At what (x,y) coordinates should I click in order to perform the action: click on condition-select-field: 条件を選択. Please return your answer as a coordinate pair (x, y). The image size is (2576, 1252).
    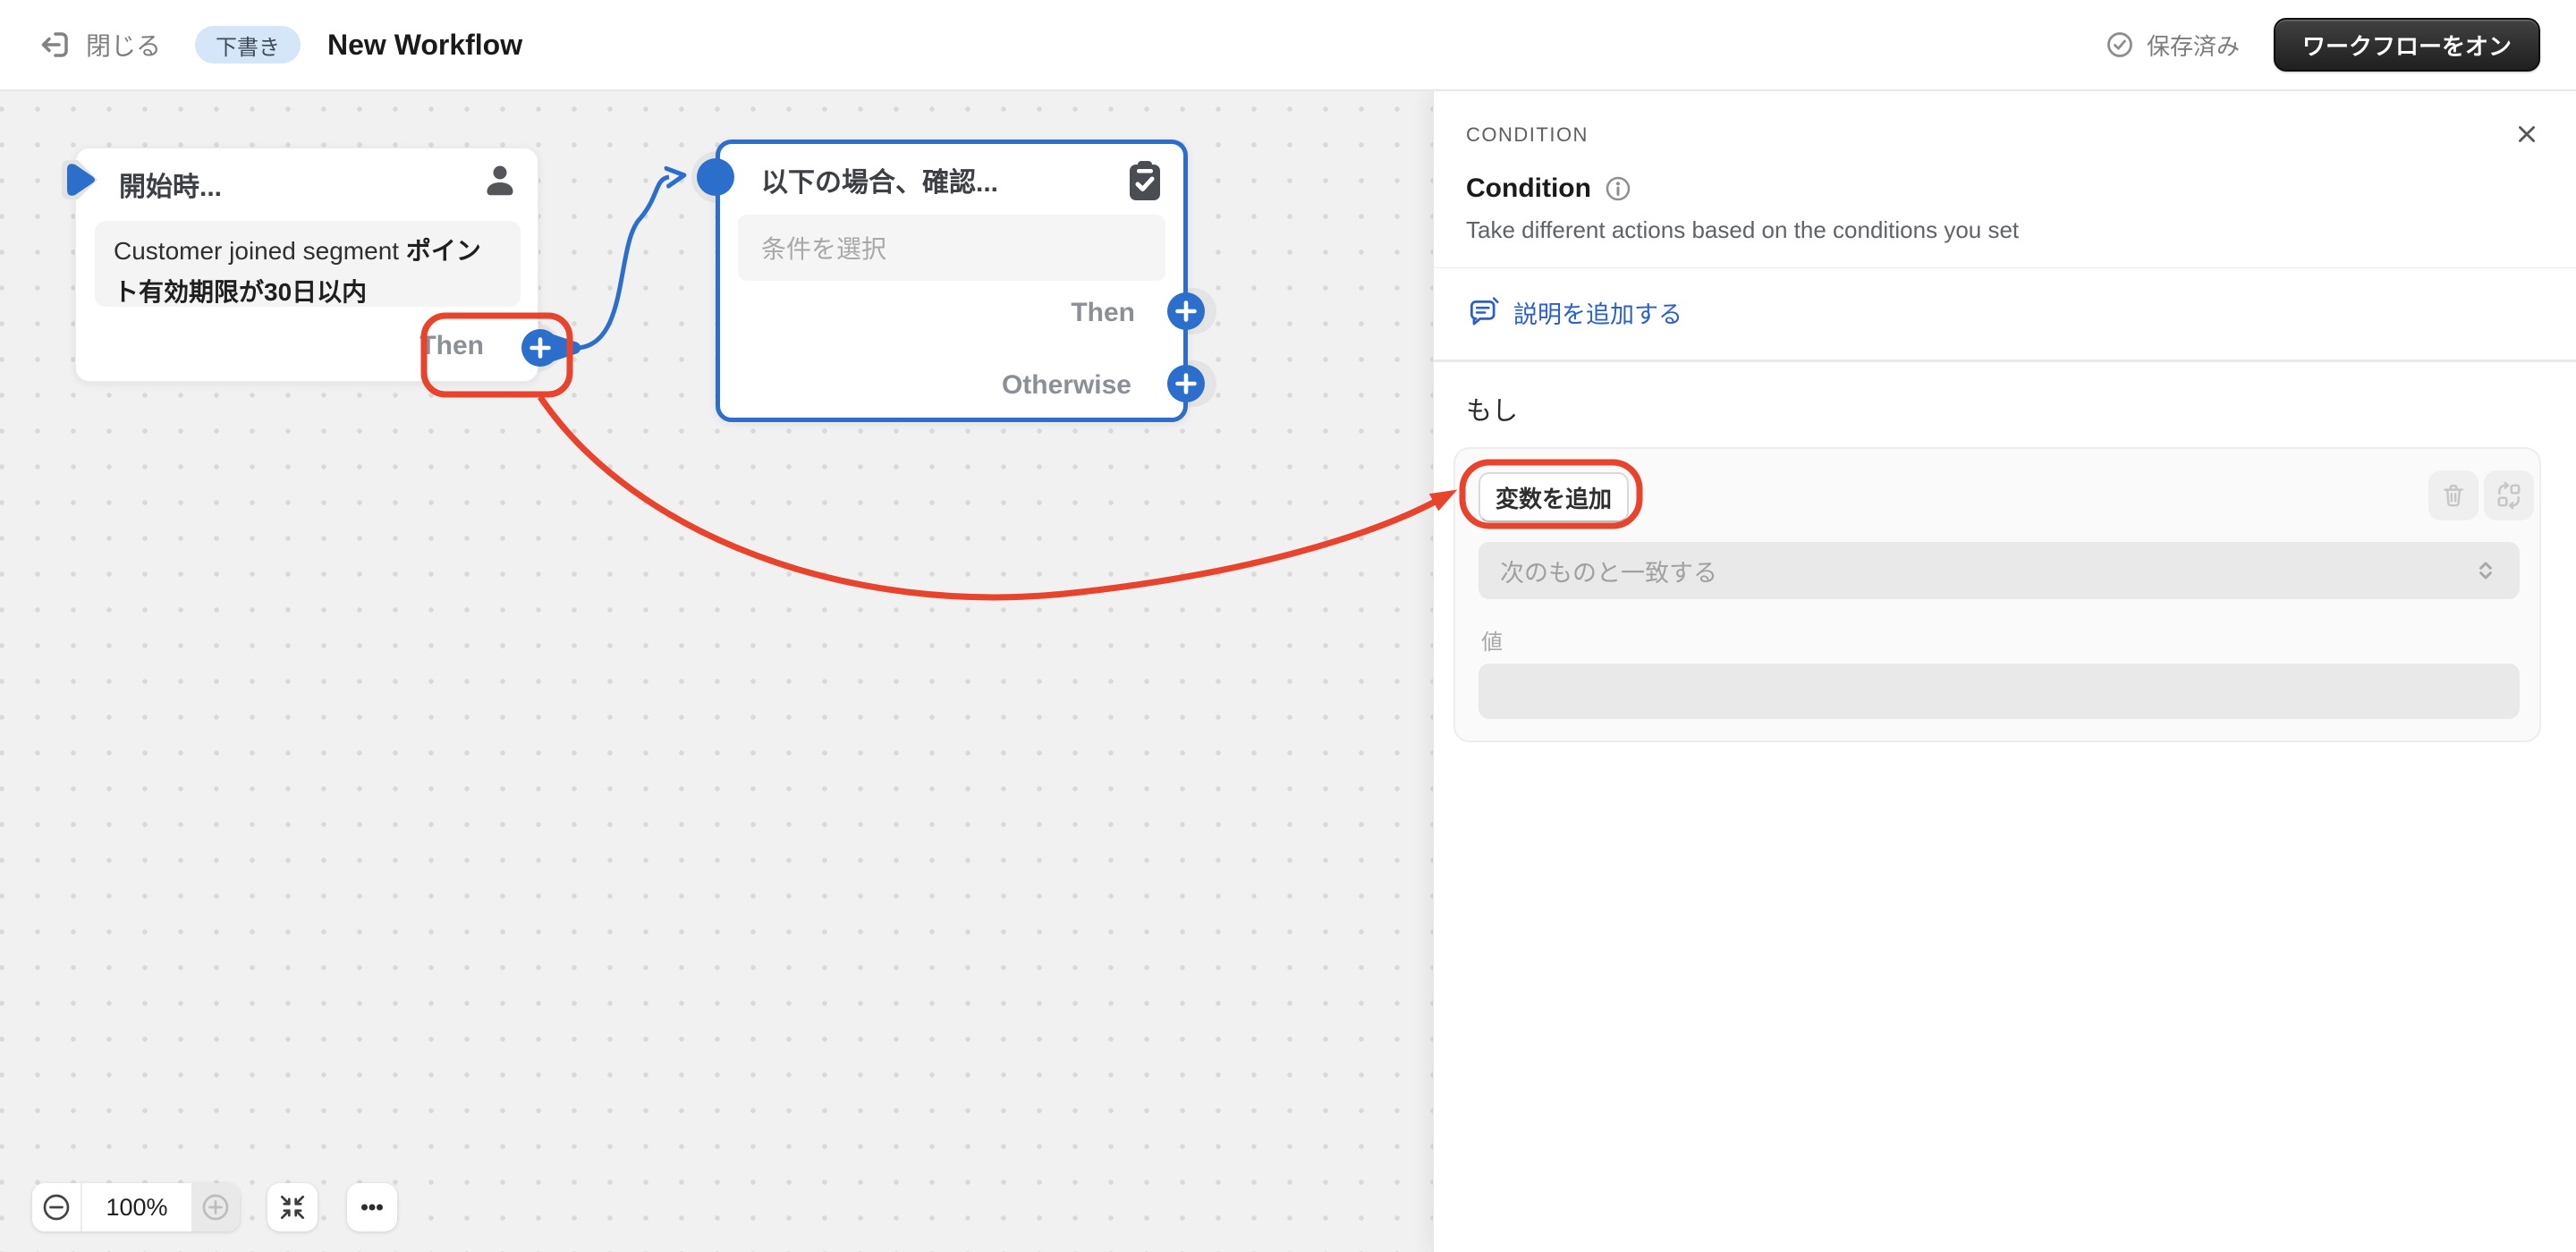
    Looking at the image, I should click on (951, 248).